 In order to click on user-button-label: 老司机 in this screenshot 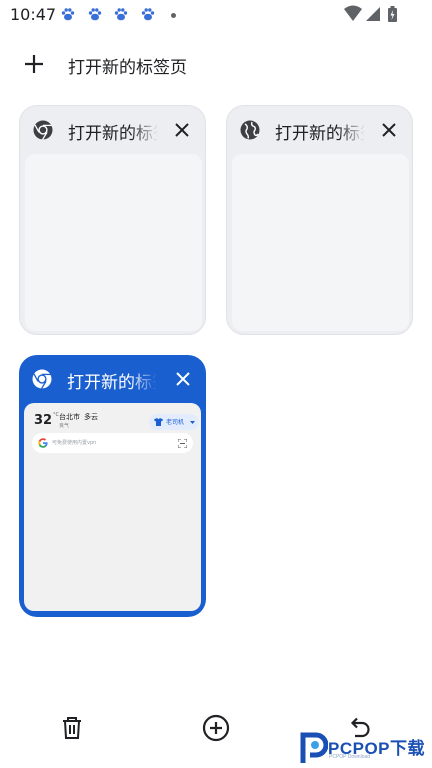, I will do `click(175, 422)`.